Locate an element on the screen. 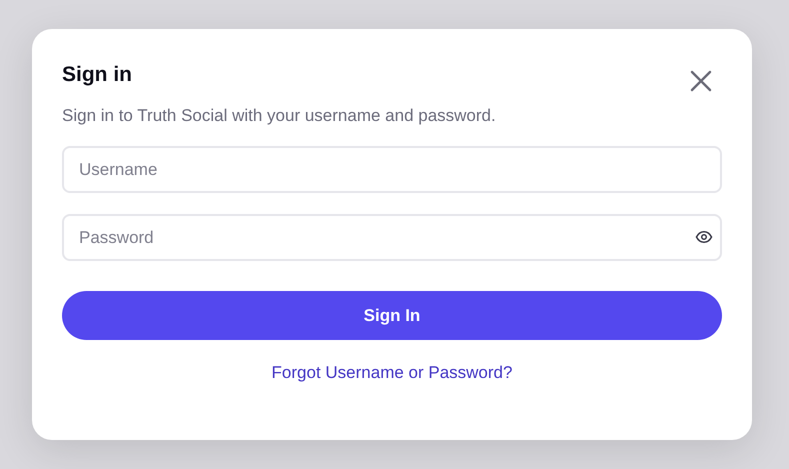  password-field: Password is located at coordinates (392, 237).